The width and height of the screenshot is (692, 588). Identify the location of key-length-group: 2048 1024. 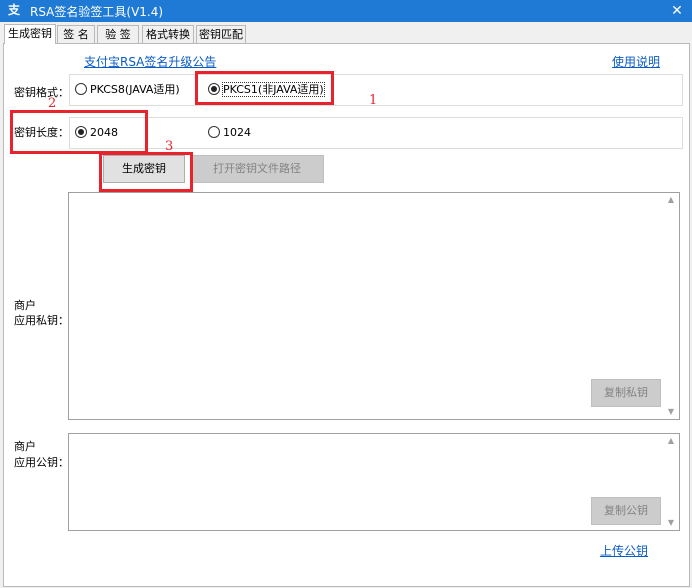
(376, 133).